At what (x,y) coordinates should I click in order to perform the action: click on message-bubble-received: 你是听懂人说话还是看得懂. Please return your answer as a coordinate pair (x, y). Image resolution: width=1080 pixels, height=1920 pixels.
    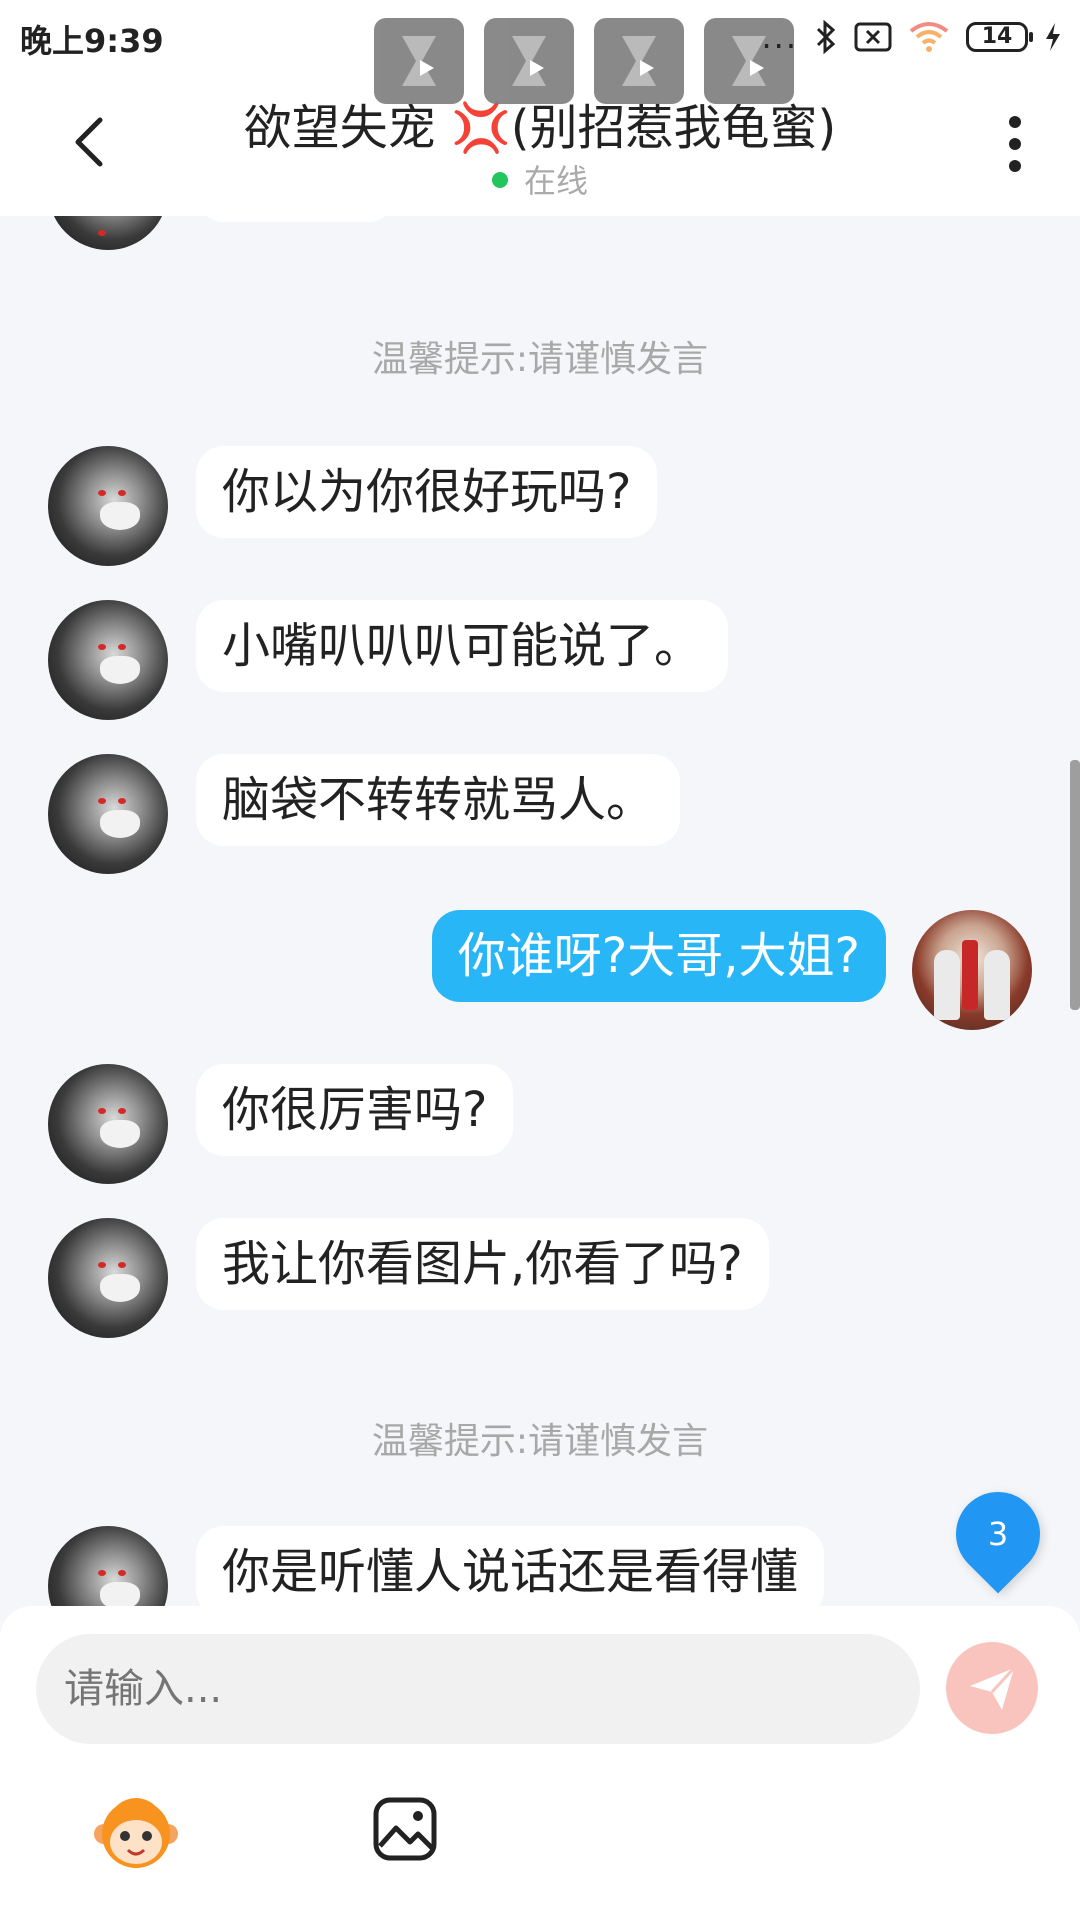
    Looking at the image, I should click on (510, 1566).